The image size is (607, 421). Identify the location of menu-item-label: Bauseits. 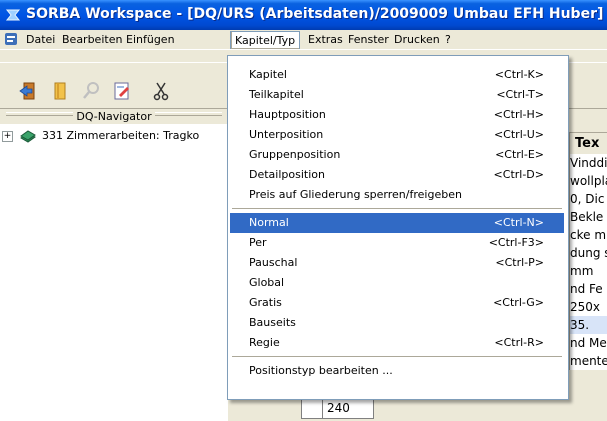
(272, 322).